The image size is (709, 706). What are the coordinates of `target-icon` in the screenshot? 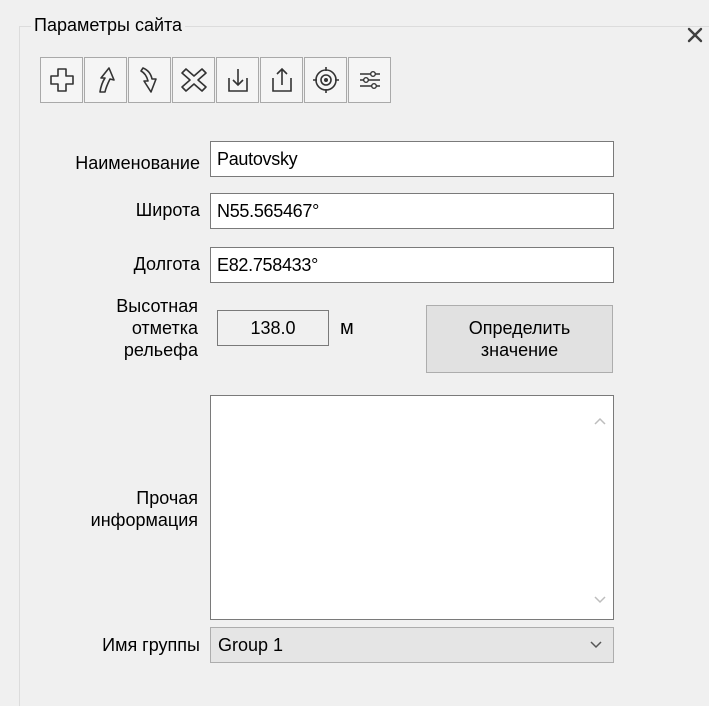 It's located at (325, 80).